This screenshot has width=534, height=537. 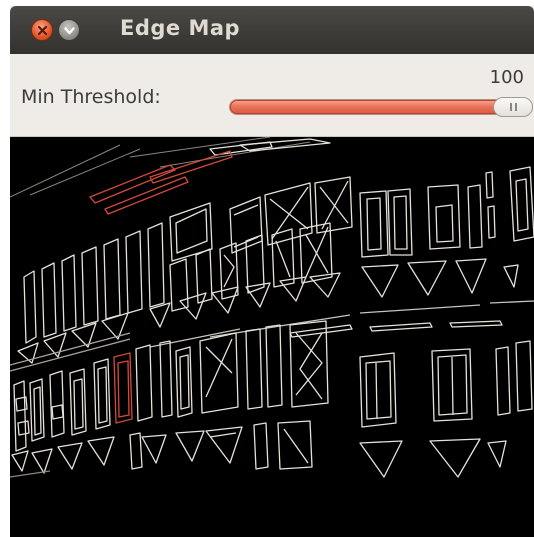 I want to click on threshold-label: Min Threshold:, so click(x=91, y=97).